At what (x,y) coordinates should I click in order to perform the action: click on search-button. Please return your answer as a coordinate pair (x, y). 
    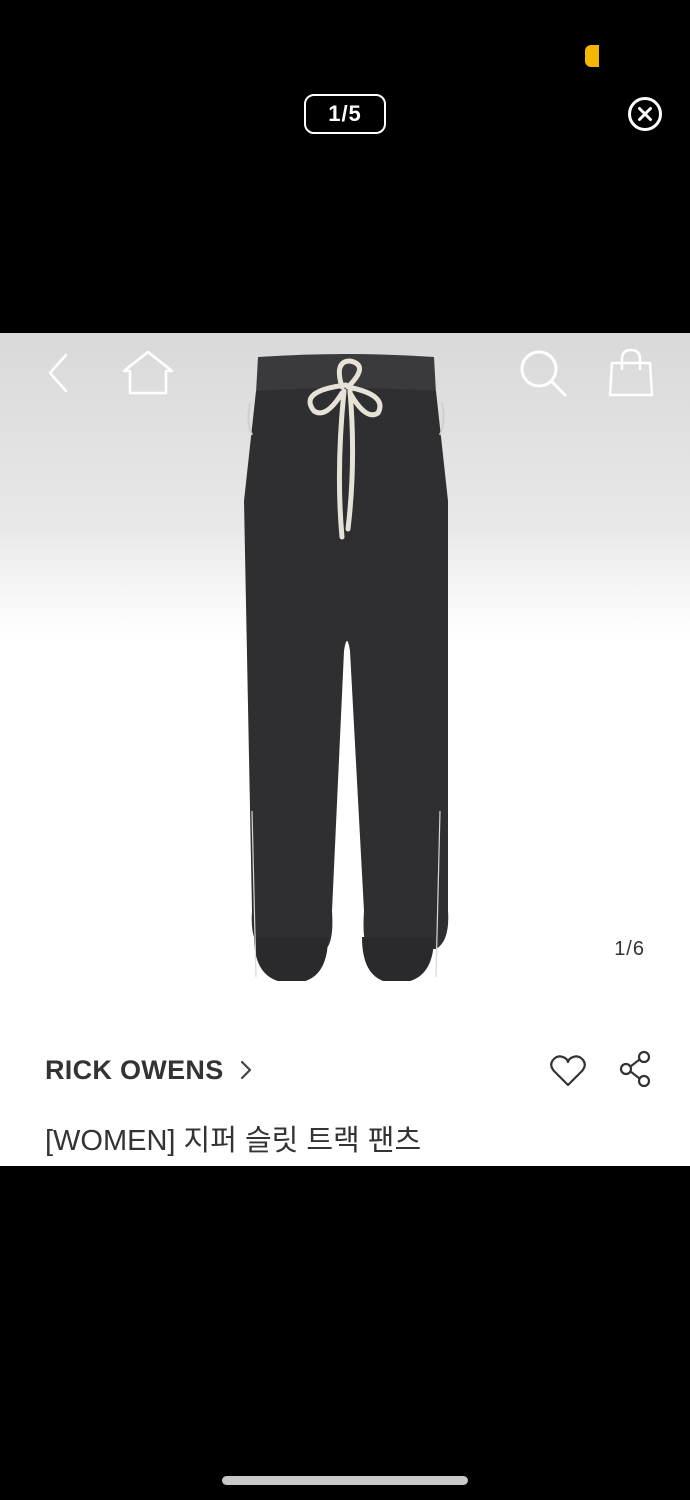
    Looking at the image, I should click on (543, 373).